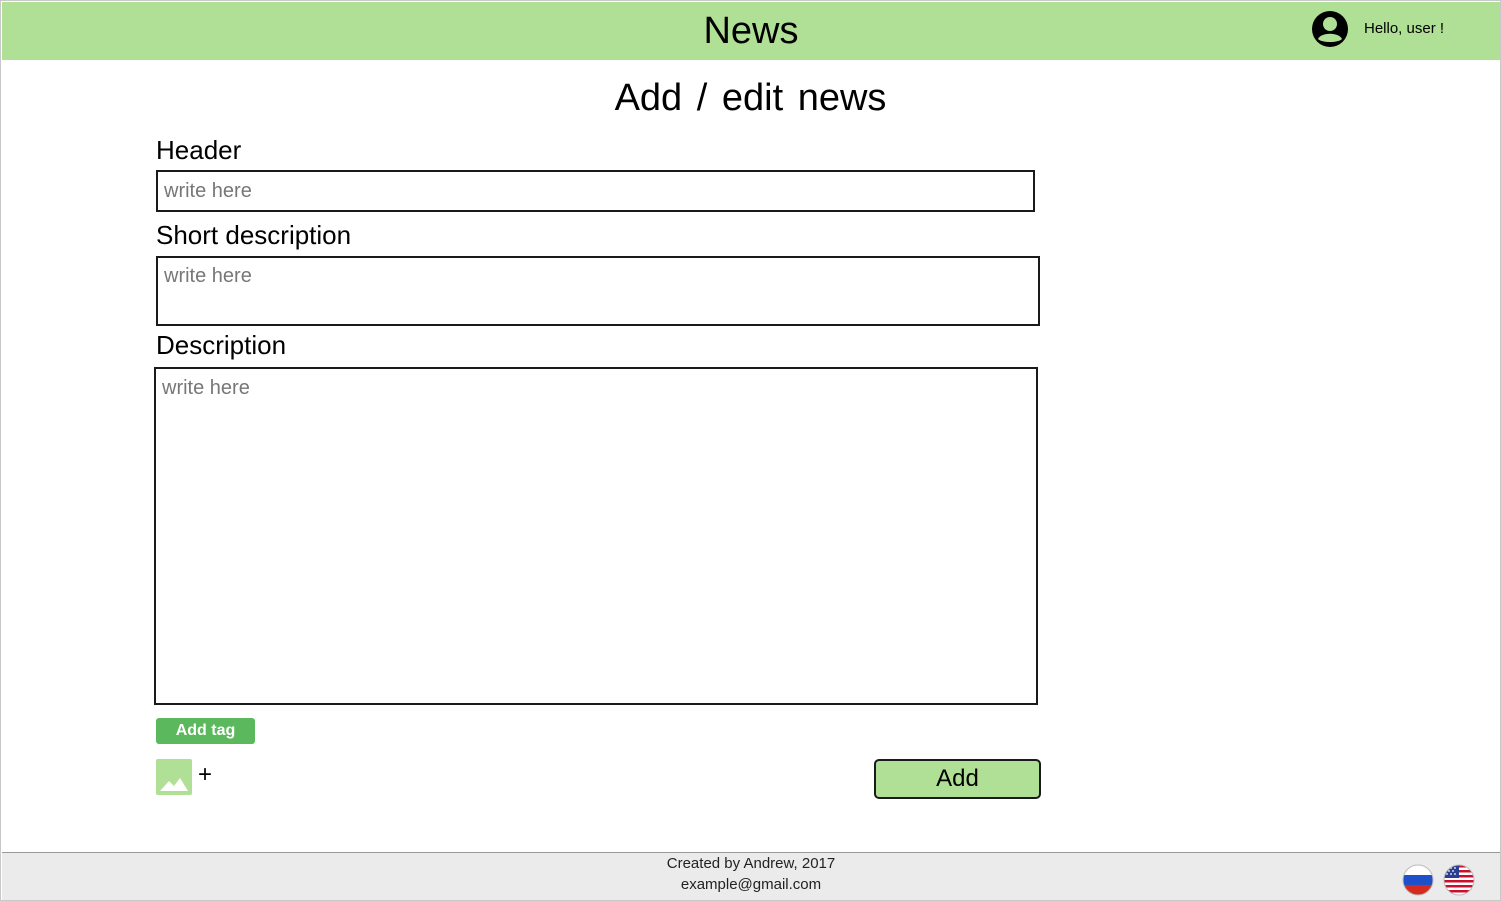 The width and height of the screenshot is (1501, 901). I want to click on short-description-textarea, so click(598, 291).